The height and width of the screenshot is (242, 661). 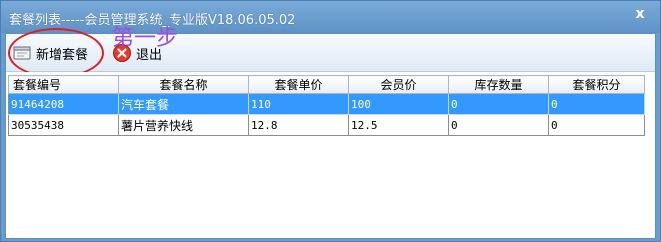 I want to click on column-header-package-id: 套餐编号, so click(x=63, y=84).